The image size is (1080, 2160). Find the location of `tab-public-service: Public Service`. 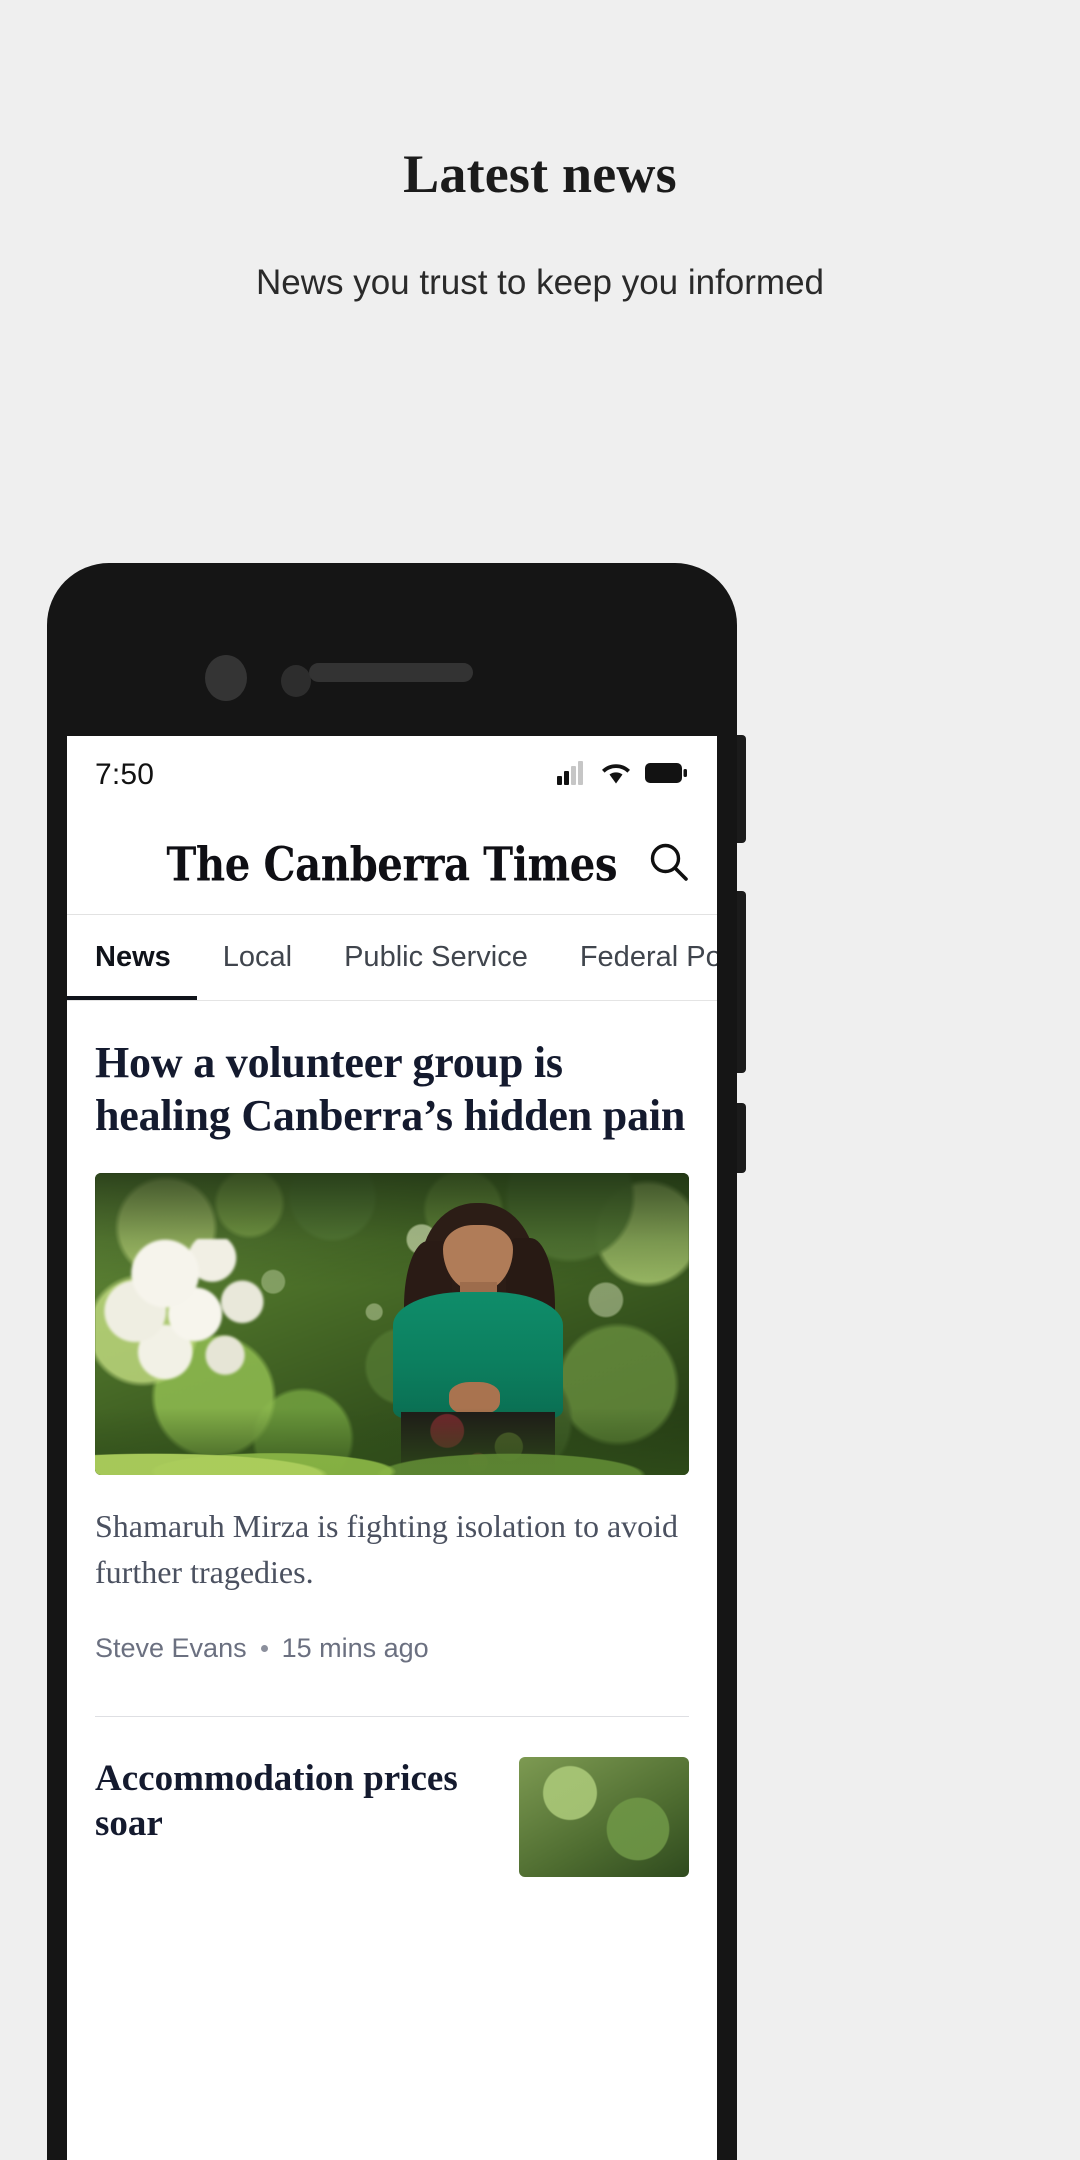

tab-public-service: Public Service is located at coordinates (436, 957).